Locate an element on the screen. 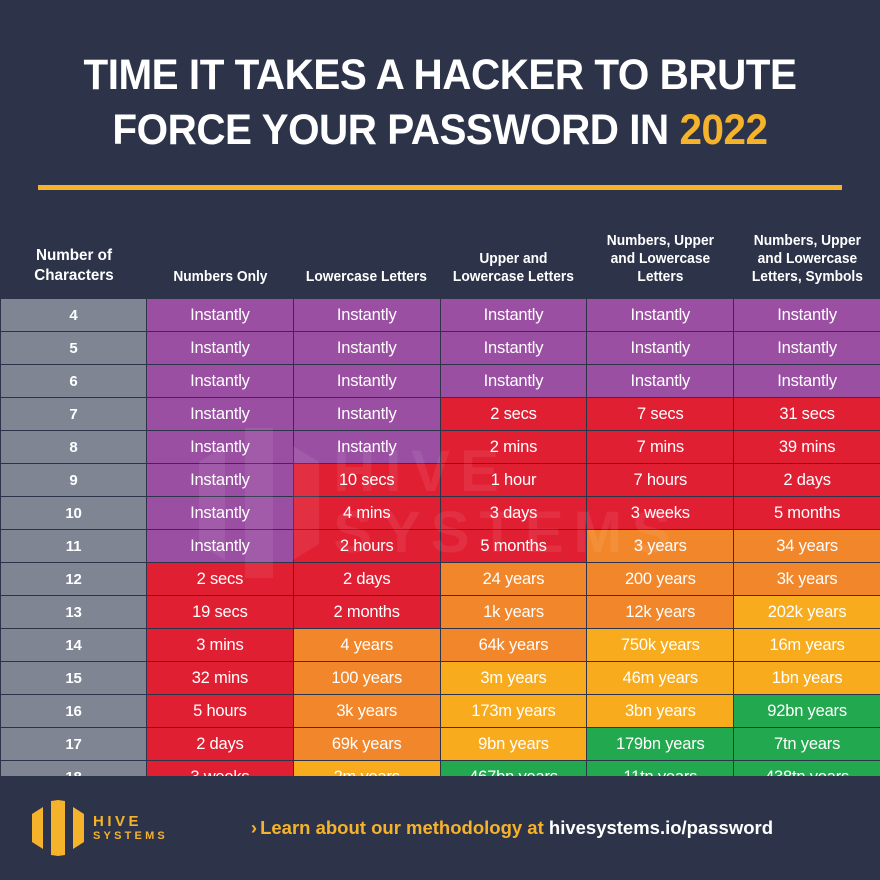 This screenshot has height=880, width=880. character-count-cell: 8 is located at coordinates (73, 447).